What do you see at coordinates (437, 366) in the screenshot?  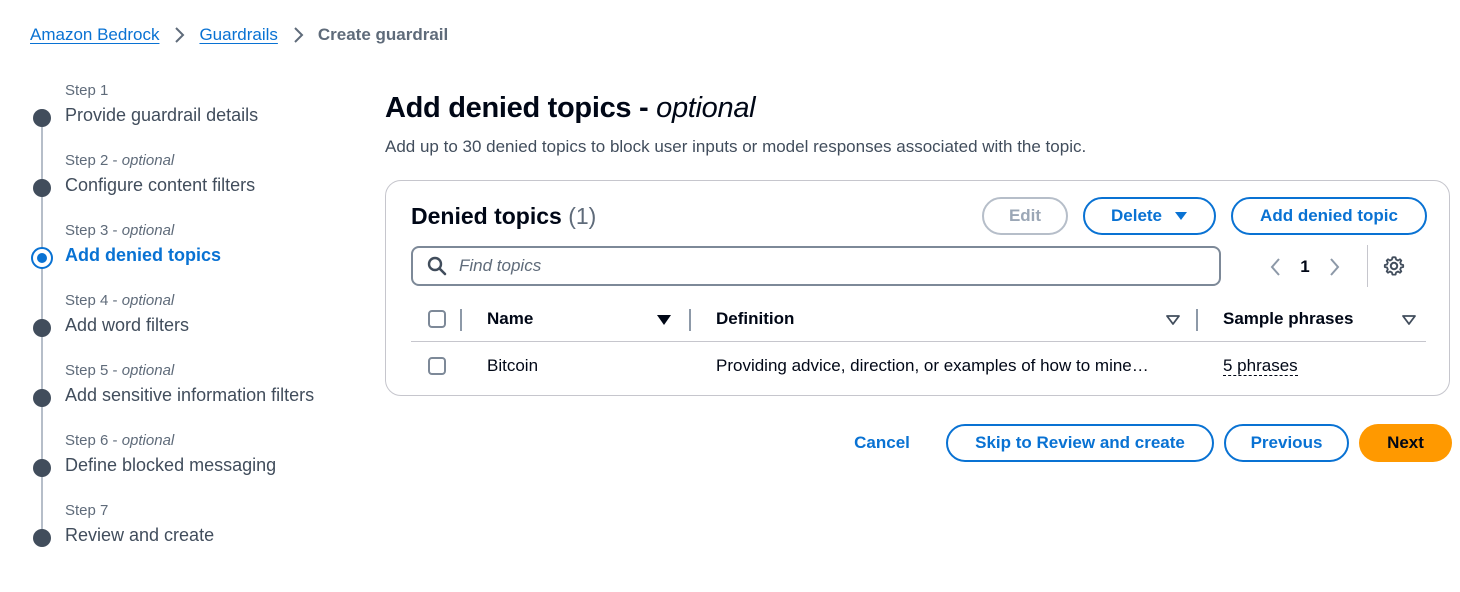 I see `row-checkbox` at bounding box center [437, 366].